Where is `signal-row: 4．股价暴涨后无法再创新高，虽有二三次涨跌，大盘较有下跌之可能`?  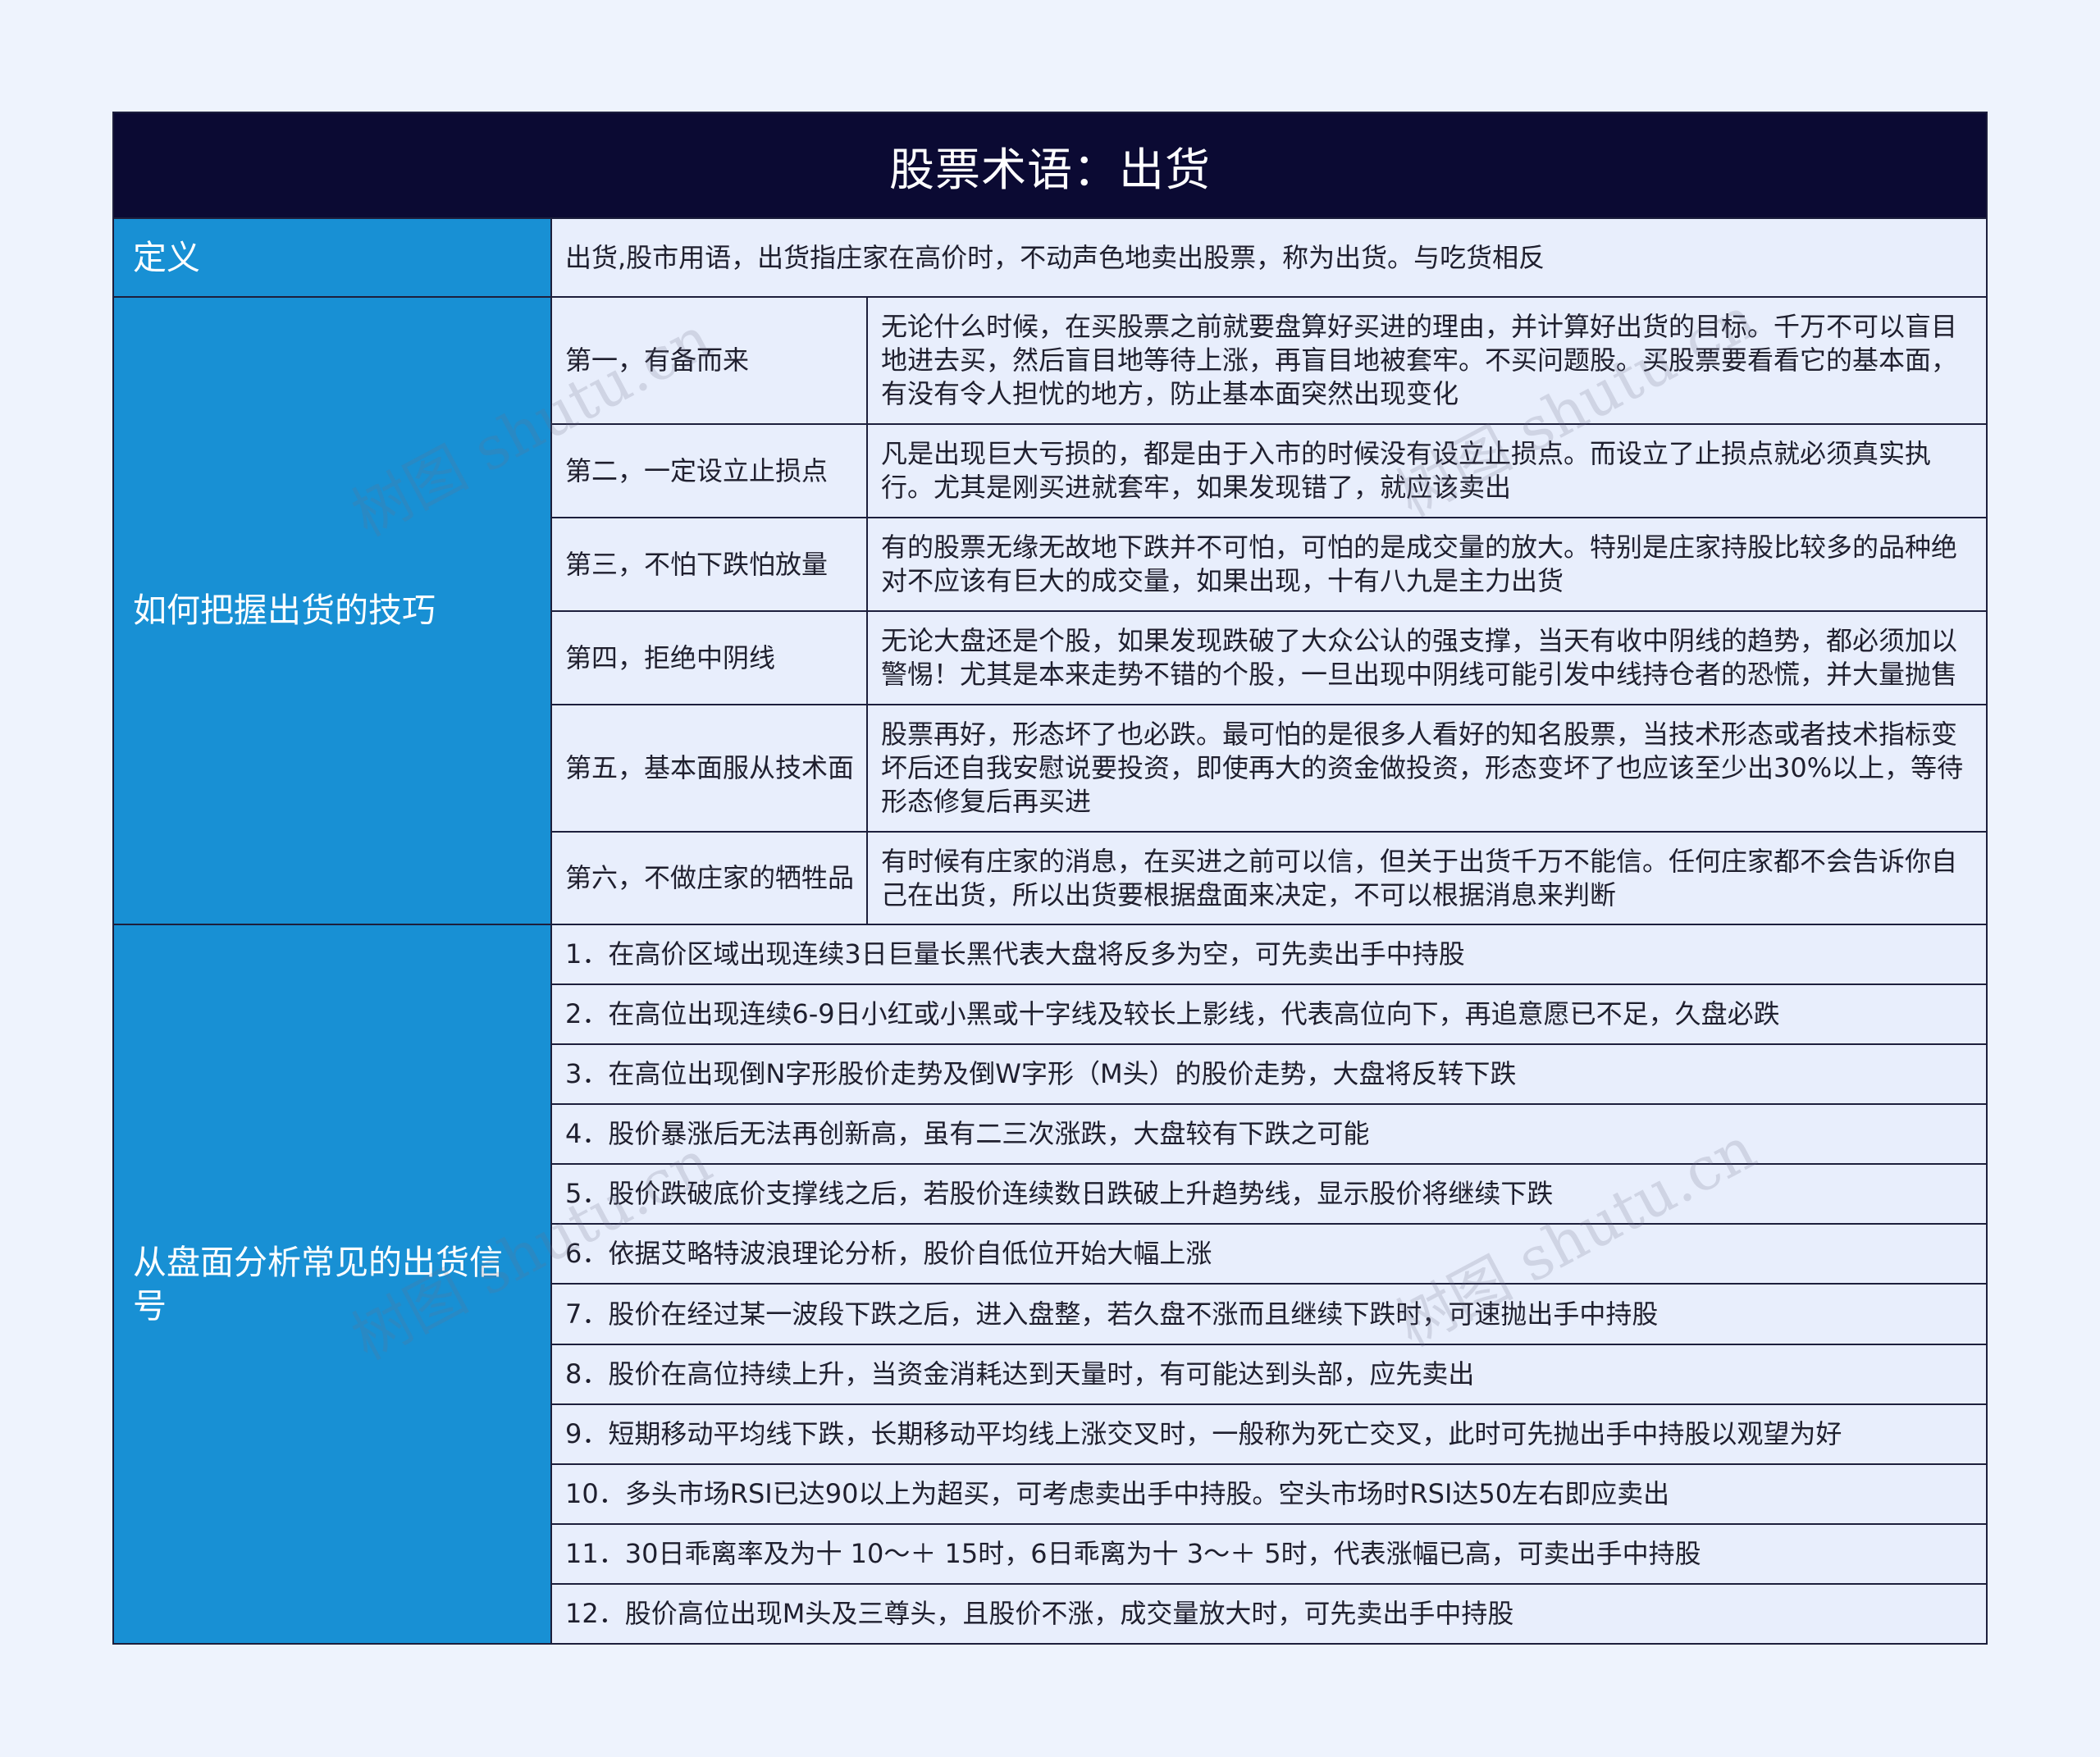
signal-row: 4．股价暴涨后无法再创新高，虽有二三次涨跌，大盘较有下跌之可能 is located at coordinates (1269, 1134).